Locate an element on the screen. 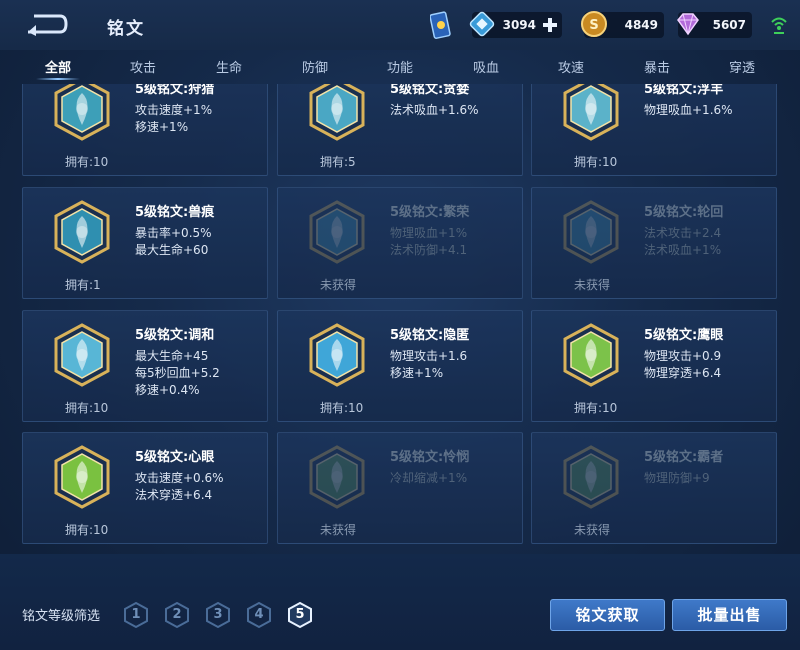 The width and height of the screenshot is (800, 650). inscription-name: 5级铭文:狩猎 is located at coordinates (175, 90).